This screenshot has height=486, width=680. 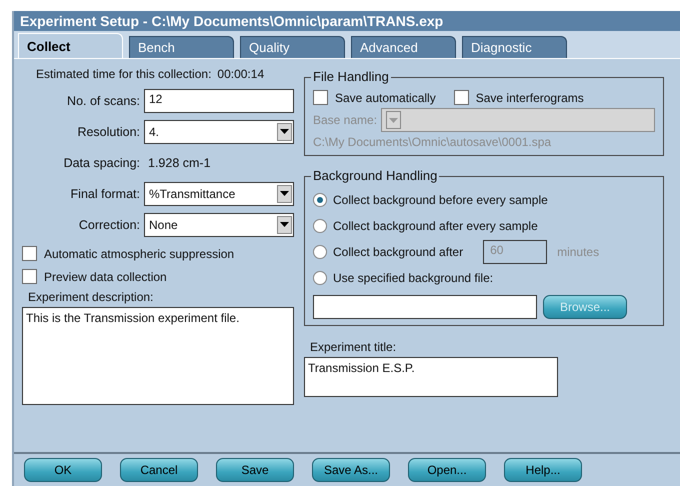 I want to click on field-label: Correction:, so click(x=109, y=225).